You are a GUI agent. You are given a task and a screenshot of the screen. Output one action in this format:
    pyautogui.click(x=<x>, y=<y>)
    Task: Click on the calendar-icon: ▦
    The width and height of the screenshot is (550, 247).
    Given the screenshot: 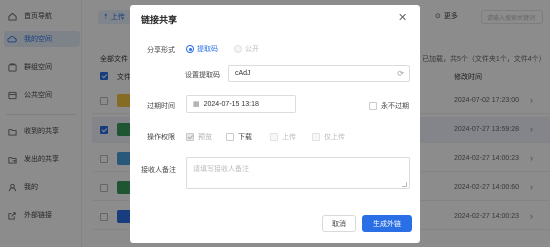 What is the action you would take?
    pyautogui.click(x=196, y=104)
    